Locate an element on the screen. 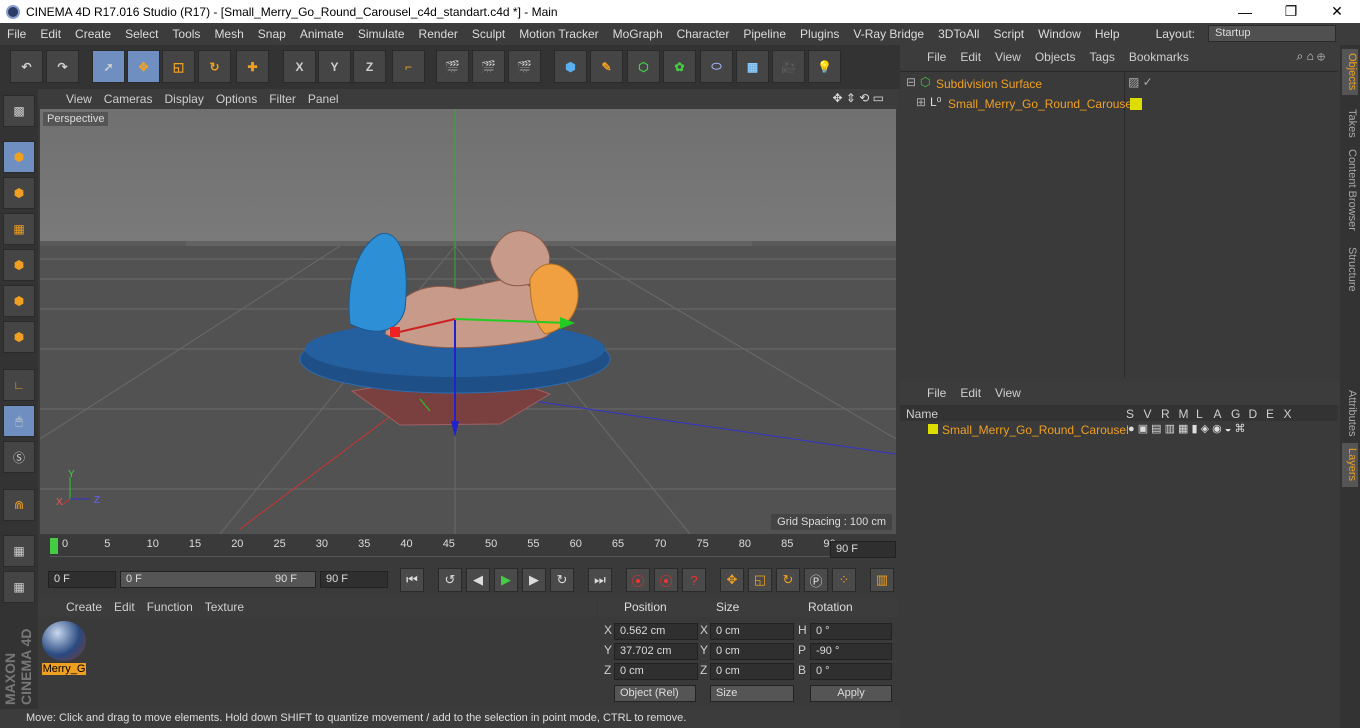  edges-mode-icon: ⬢ is located at coordinates (19, 301).